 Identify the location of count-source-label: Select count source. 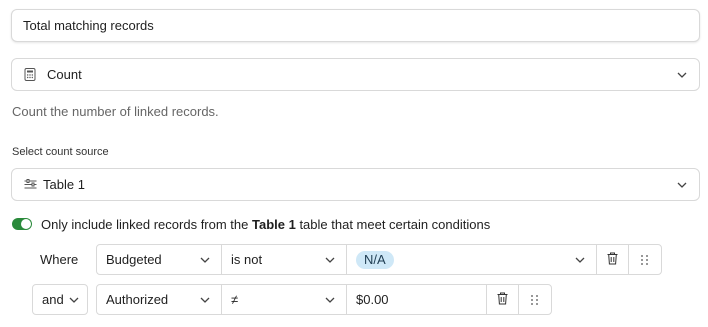
(60, 152).